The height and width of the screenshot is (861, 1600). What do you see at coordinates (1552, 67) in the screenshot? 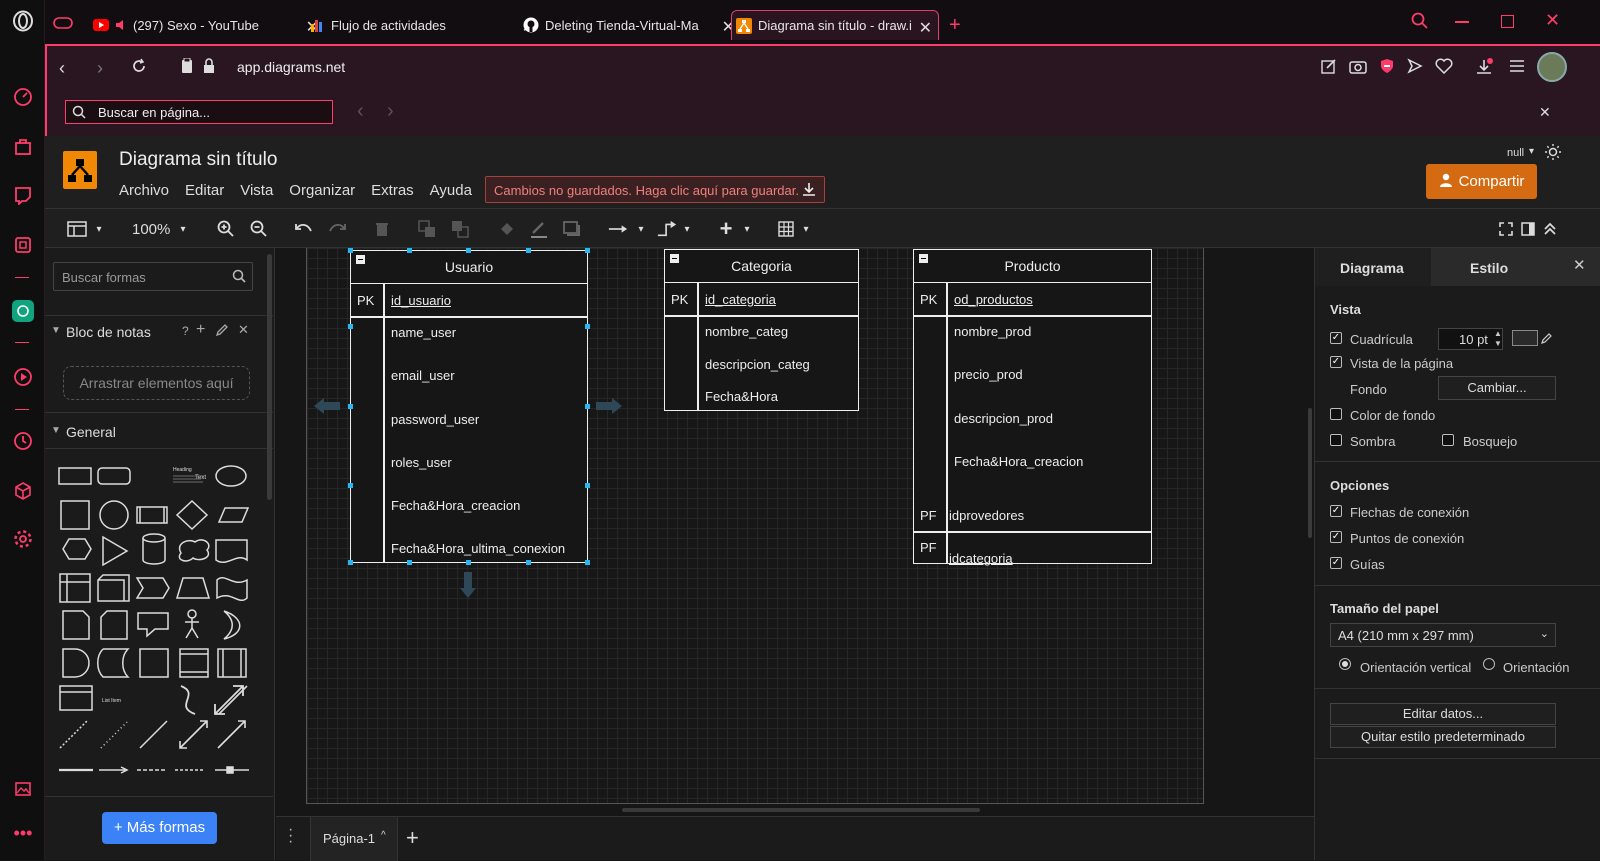
I see `avatar` at bounding box center [1552, 67].